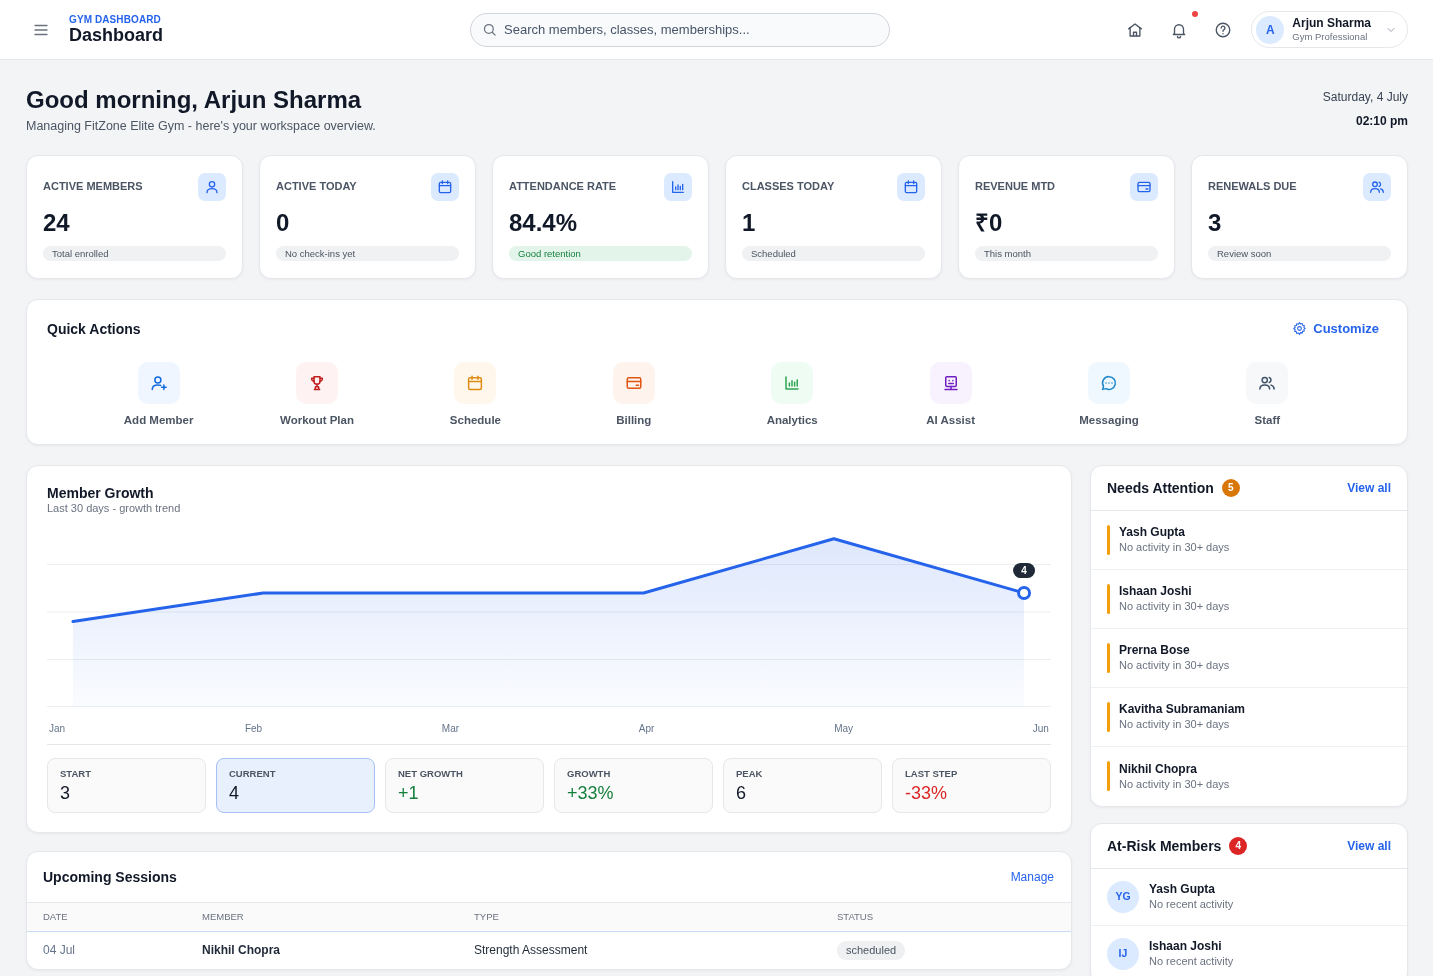 The width and height of the screenshot is (1433, 976). What do you see at coordinates (409, 792) in the screenshot?
I see `tile-value: +1` at bounding box center [409, 792].